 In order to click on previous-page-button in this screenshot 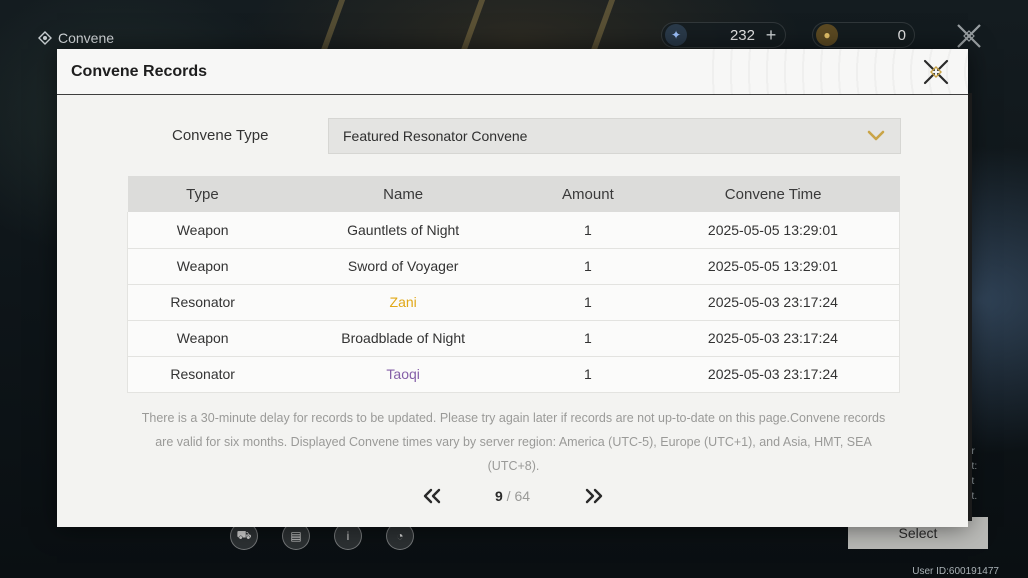, I will do `click(432, 496)`.